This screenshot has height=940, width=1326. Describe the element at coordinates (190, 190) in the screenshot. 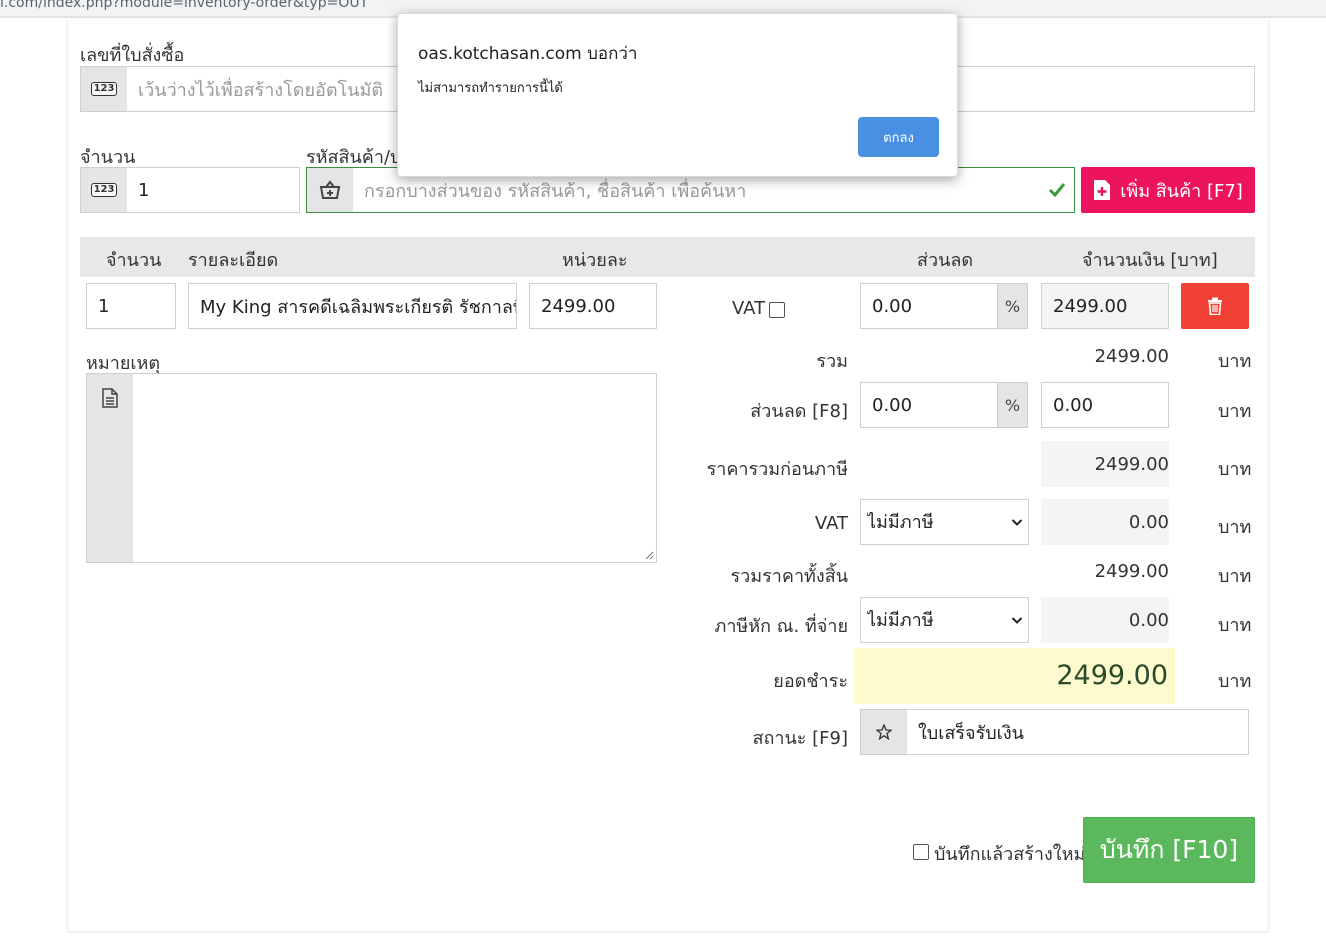

I see `quantity-input: 123 1` at that location.